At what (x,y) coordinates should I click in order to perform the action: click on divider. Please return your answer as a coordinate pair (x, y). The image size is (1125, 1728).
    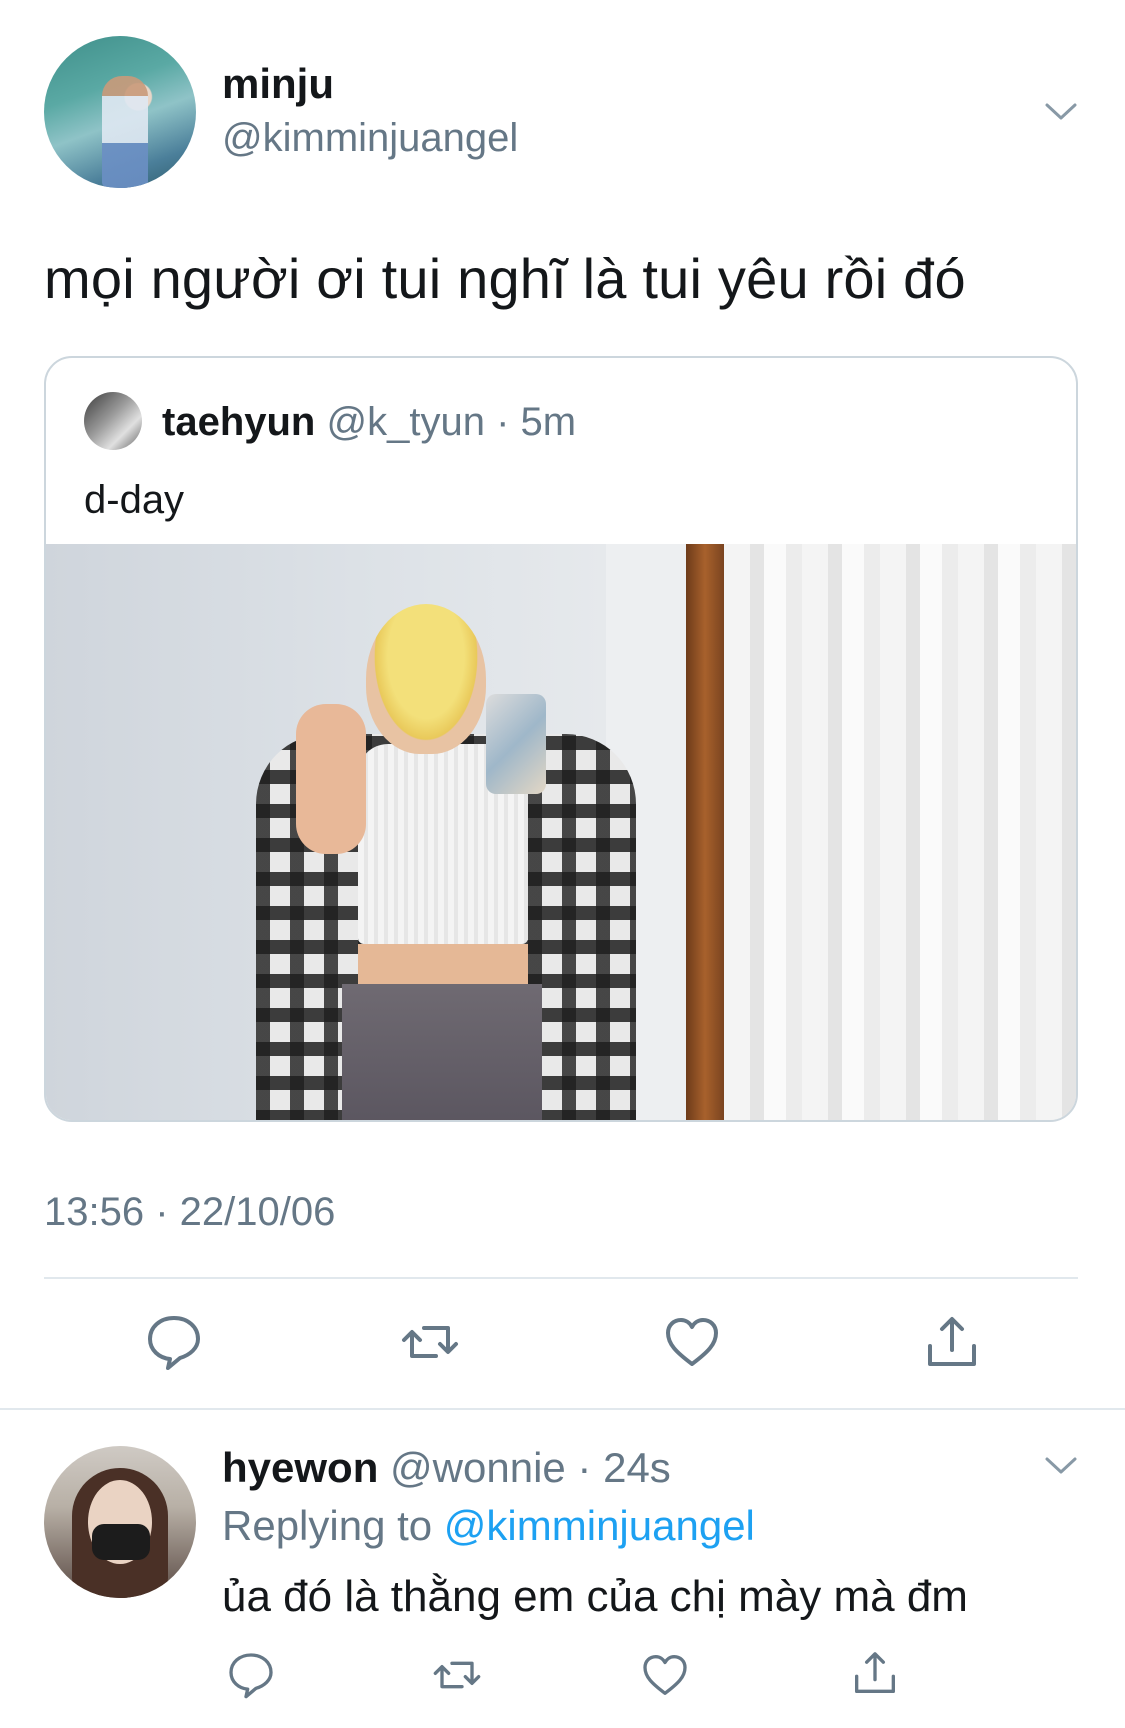
    Looking at the image, I should click on (561, 1278).